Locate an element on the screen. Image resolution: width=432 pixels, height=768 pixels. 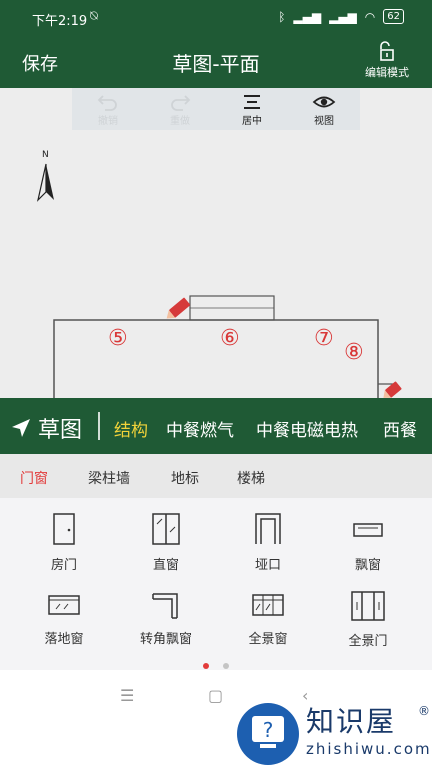
grid-item-door: 房门 is located at coordinates (64, 542).